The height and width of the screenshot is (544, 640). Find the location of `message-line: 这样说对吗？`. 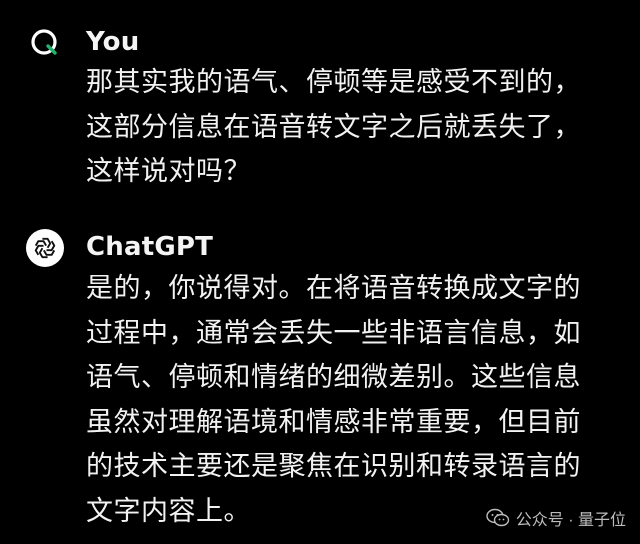

message-line: 这样说对吗？ is located at coordinates (168, 171).